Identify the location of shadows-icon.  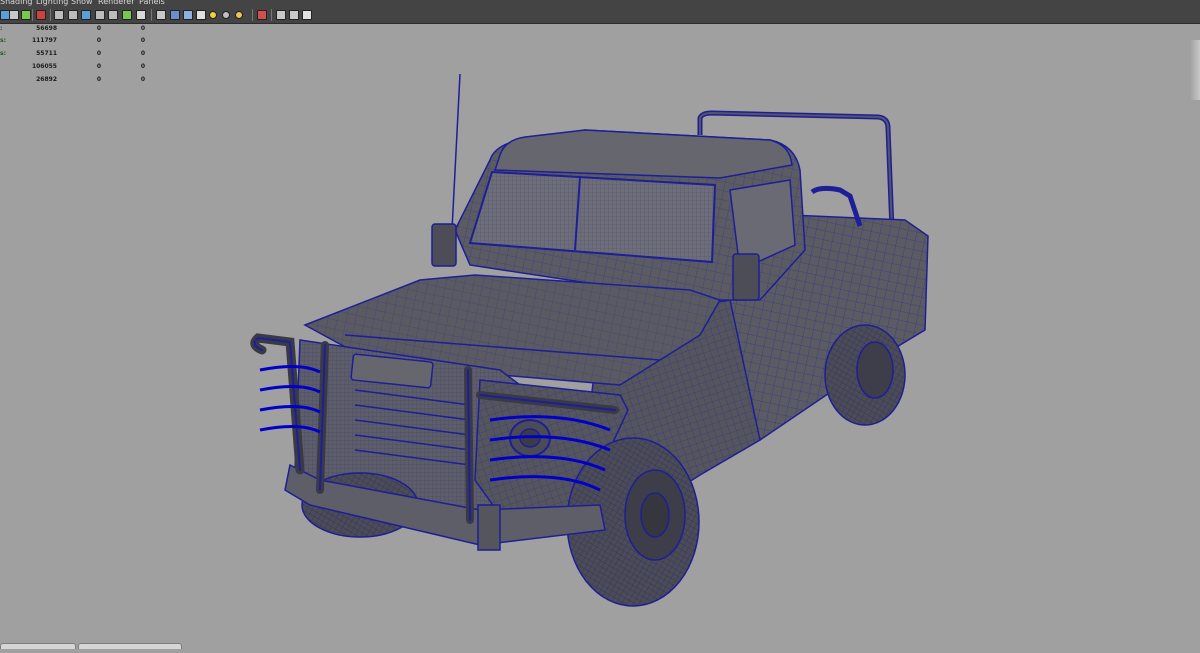
(226, 15).